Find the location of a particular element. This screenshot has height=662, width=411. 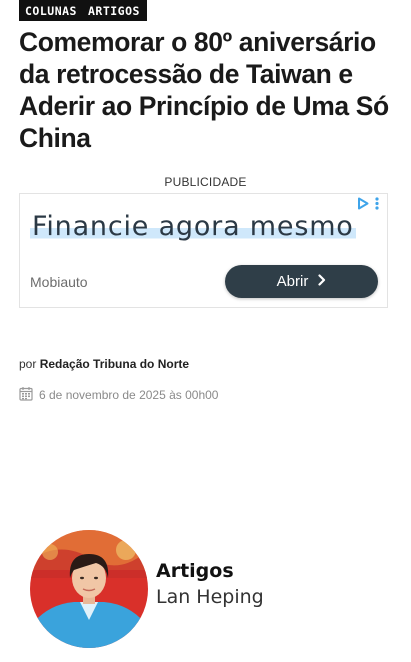

ad-open-button: Abrir is located at coordinates (301, 281).